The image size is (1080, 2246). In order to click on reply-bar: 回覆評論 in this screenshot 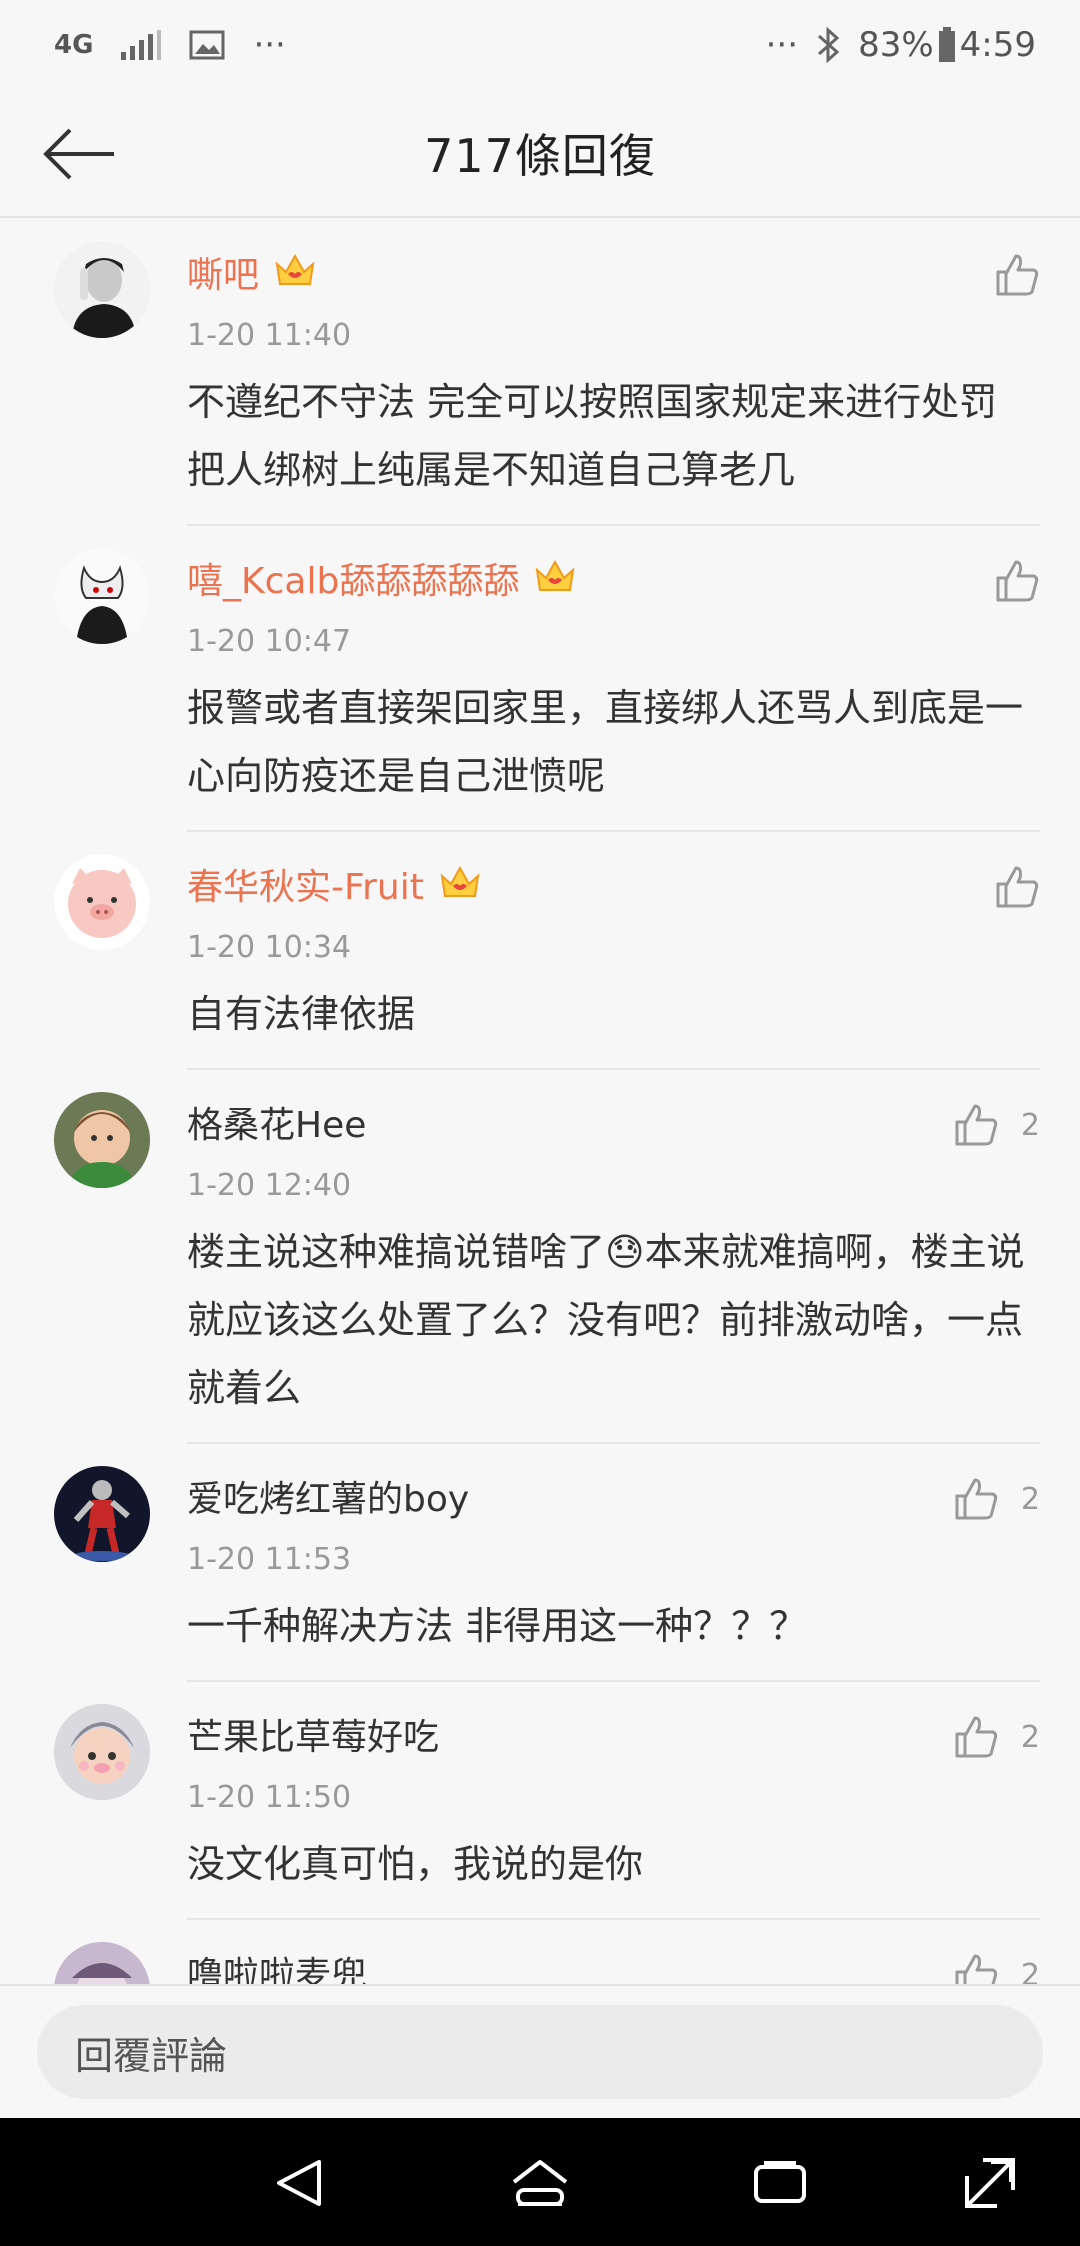, I will do `click(540, 2051)`.